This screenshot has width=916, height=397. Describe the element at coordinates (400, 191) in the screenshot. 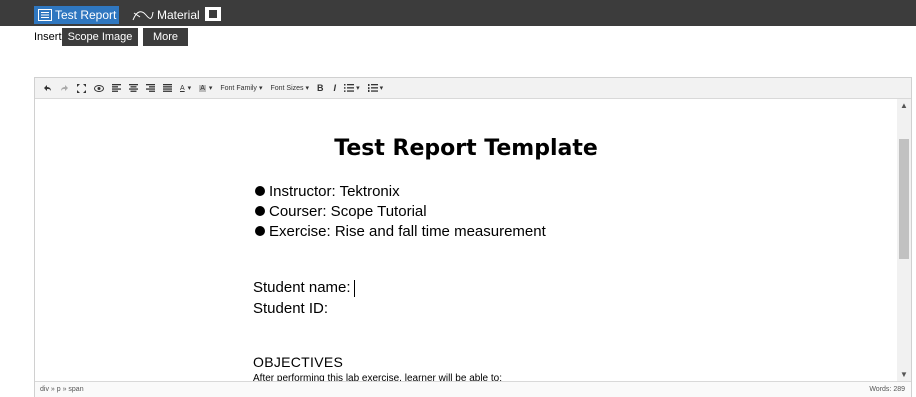

I see `list-item: Instructor: Tektronix` at that location.